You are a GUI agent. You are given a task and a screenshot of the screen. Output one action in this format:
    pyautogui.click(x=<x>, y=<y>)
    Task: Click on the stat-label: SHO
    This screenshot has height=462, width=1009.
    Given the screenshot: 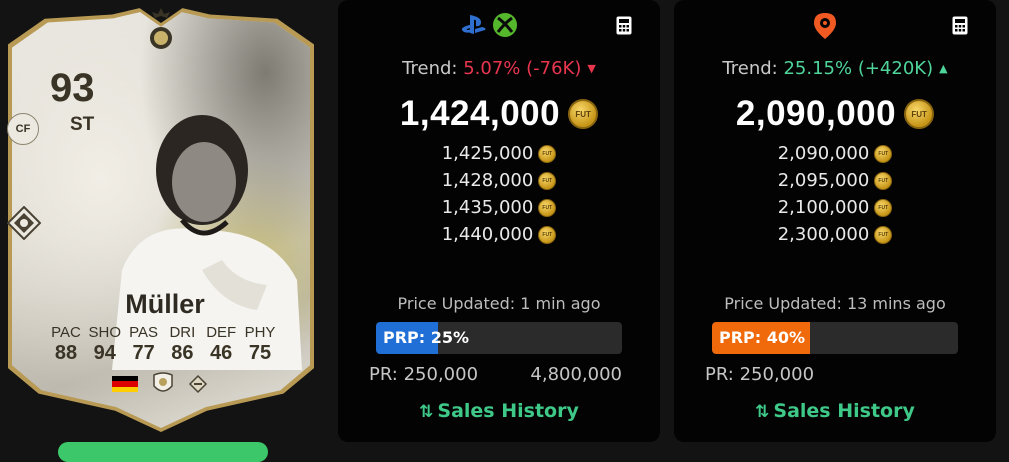 What is the action you would take?
    pyautogui.click(x=105, y=332)
    